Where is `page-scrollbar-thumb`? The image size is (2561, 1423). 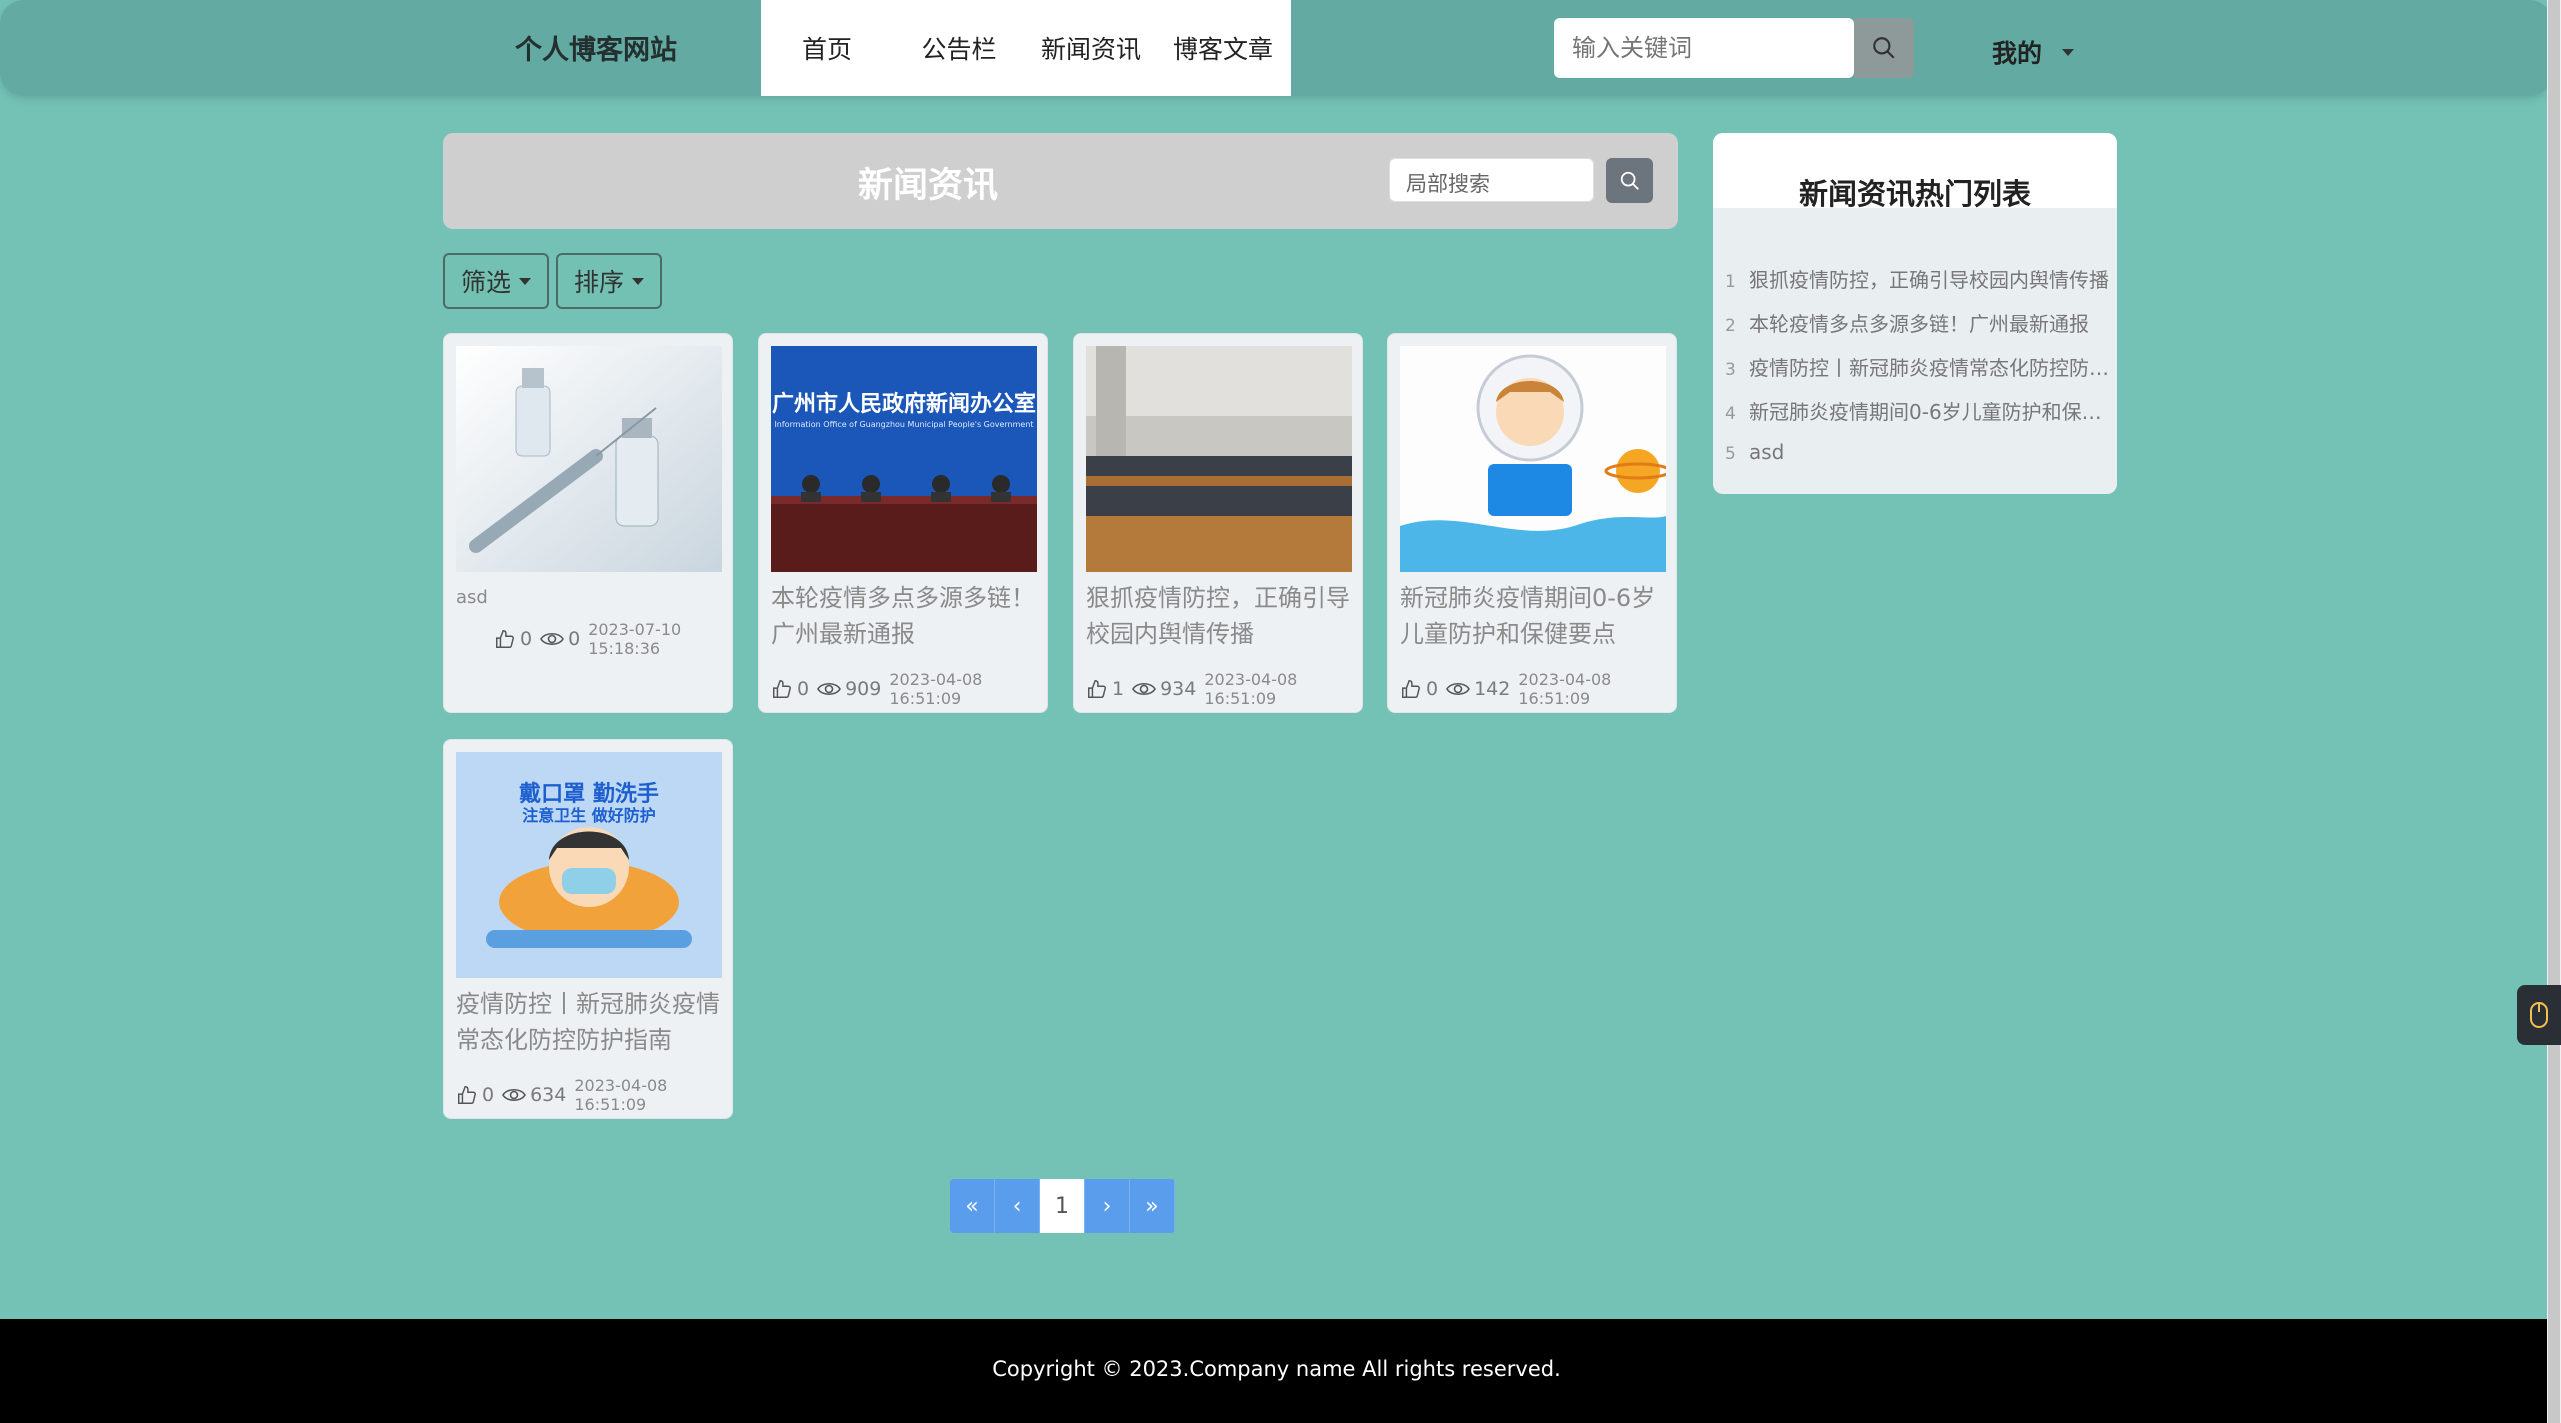 page-scrollbar-thumb is located at coordinates (2554, 711).